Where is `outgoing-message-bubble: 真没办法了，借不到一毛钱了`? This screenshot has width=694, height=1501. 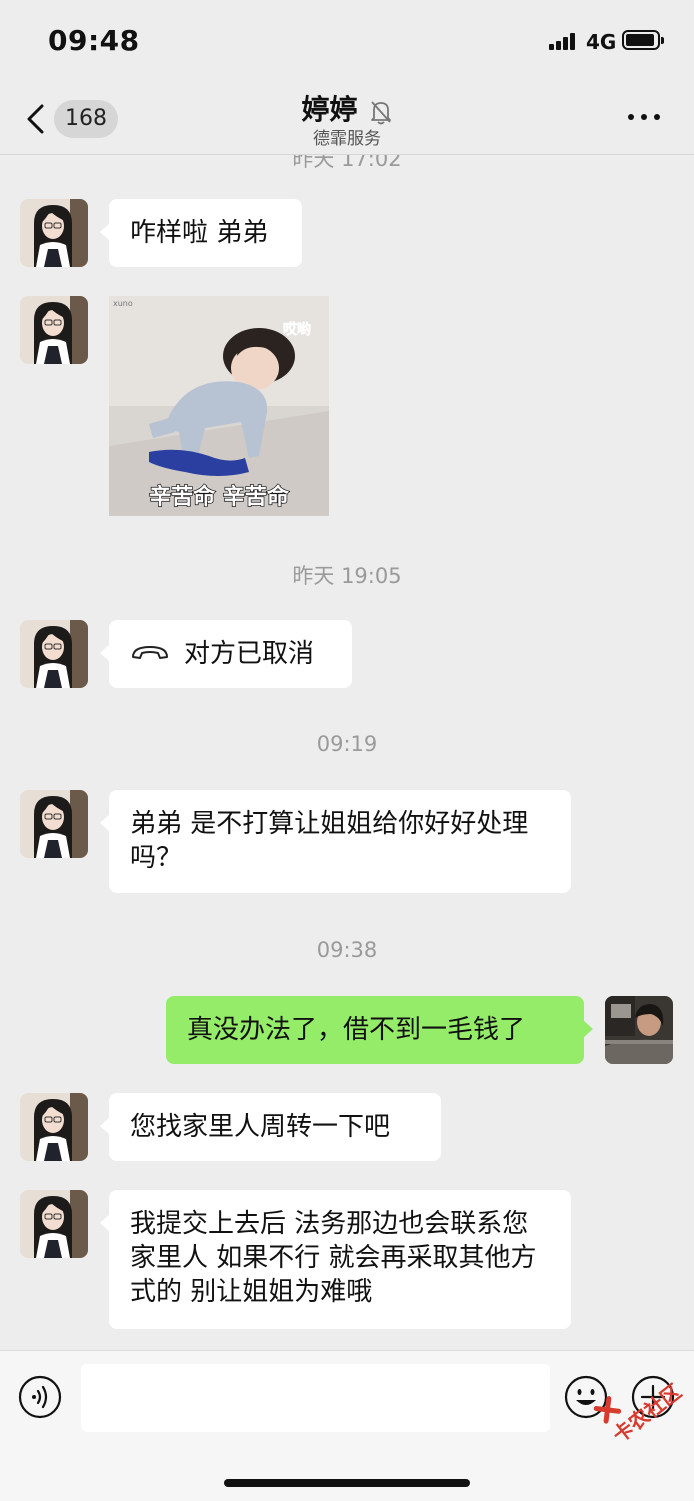
outgoing-message-bubble: 真没办法了，借不到一毛钱了 is located at coordinates (379, 1030).